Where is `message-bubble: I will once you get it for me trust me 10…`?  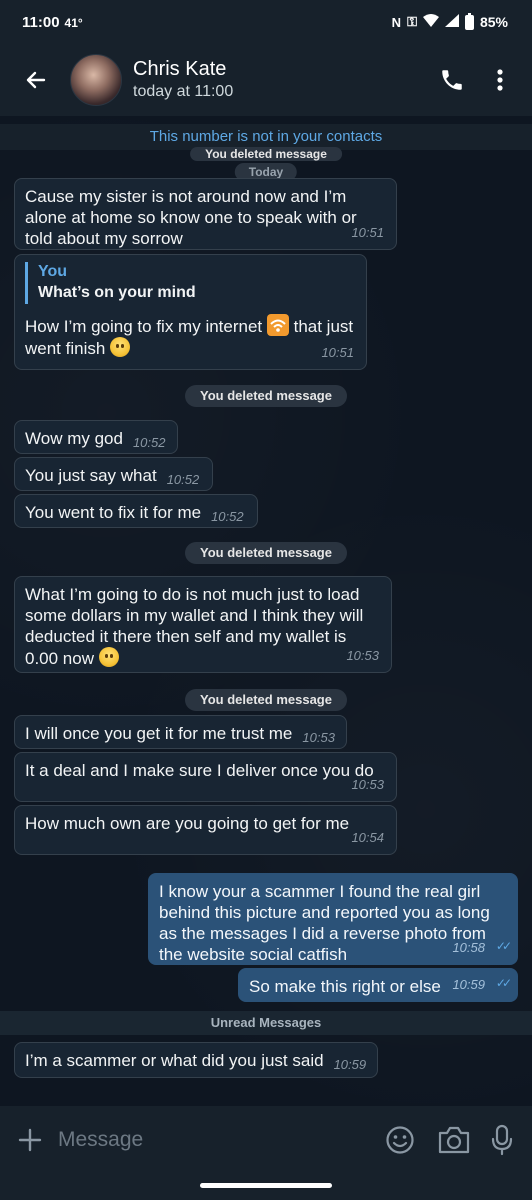 message-bubble: I will once you get it for me trust me 10… is located at coordinates (180, 732).